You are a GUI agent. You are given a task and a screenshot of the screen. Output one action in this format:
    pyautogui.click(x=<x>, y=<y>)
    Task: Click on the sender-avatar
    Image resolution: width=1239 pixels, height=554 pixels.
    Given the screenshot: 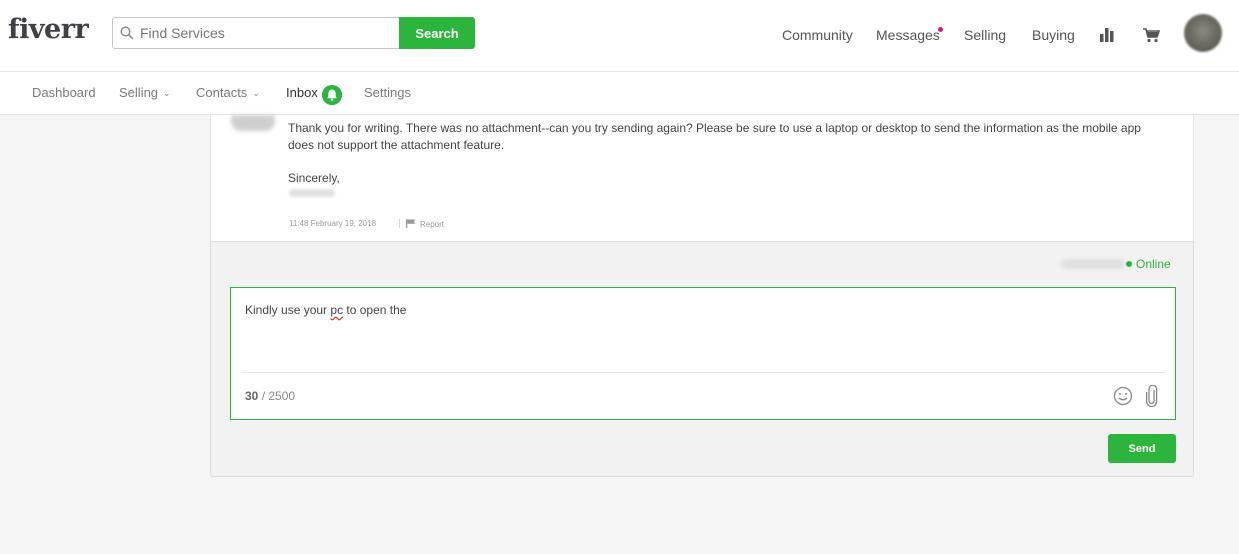 What is the action you would take?
    pyautogui.click(x=253, y=123)
    